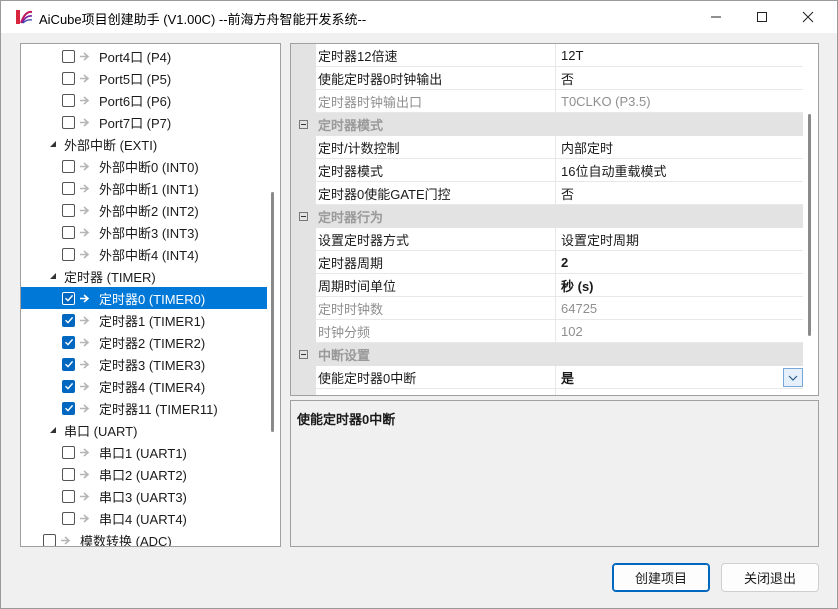 This screenshot has height=609, width=838. What do you see at coordinates (144, 474) in the screenshot?
I see `tree-item: 串口2 (UART2)` at bounding box center [144, 474].